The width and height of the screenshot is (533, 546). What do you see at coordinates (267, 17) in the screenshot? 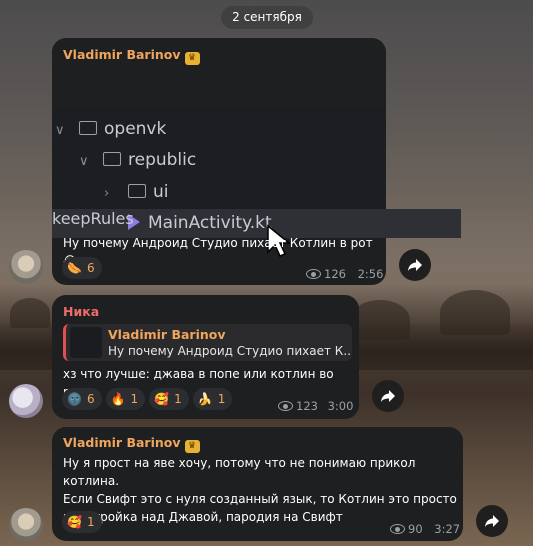
I see `date-separator: 2 сентября` at bounding box center [267, 17].